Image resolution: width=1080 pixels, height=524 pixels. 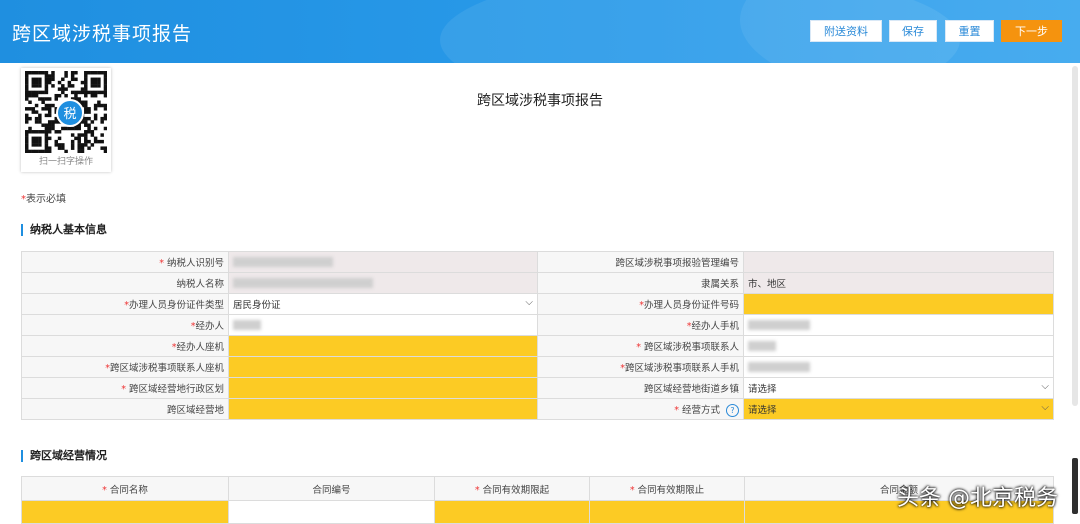 What do you see at coordinates (1075, 486) in the screenshot?
I see `side-widget` at bounding box center [1075, 486].